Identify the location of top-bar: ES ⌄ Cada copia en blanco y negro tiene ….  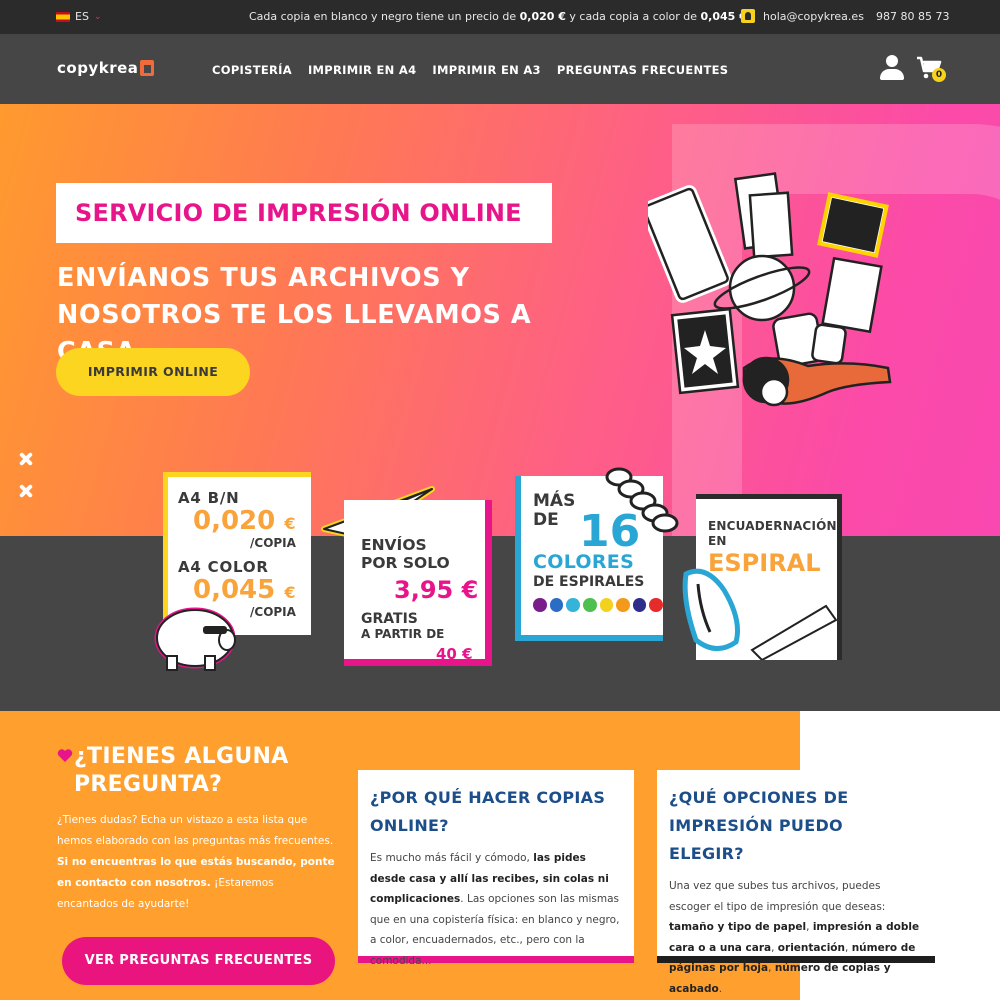
(500, 17).